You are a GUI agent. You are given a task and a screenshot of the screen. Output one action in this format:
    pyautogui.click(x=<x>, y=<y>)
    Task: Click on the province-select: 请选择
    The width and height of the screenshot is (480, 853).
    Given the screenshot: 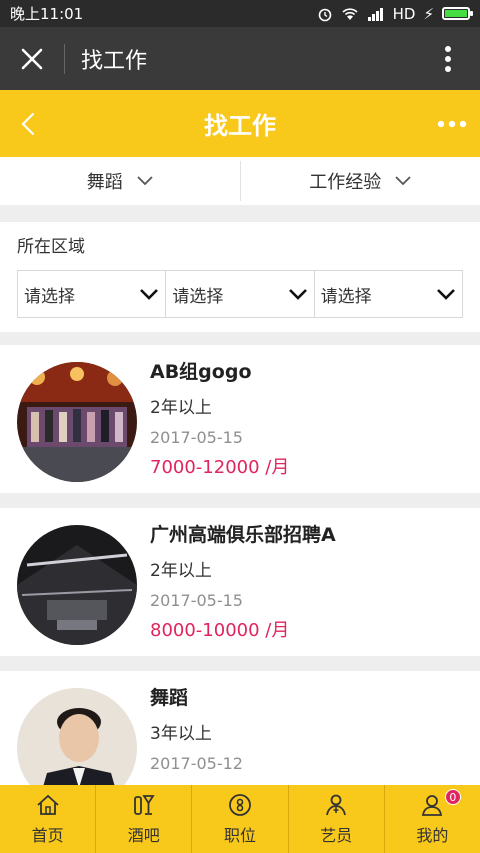 What is the action you would take?
    pyautogui.click(x=92, y=294)
    